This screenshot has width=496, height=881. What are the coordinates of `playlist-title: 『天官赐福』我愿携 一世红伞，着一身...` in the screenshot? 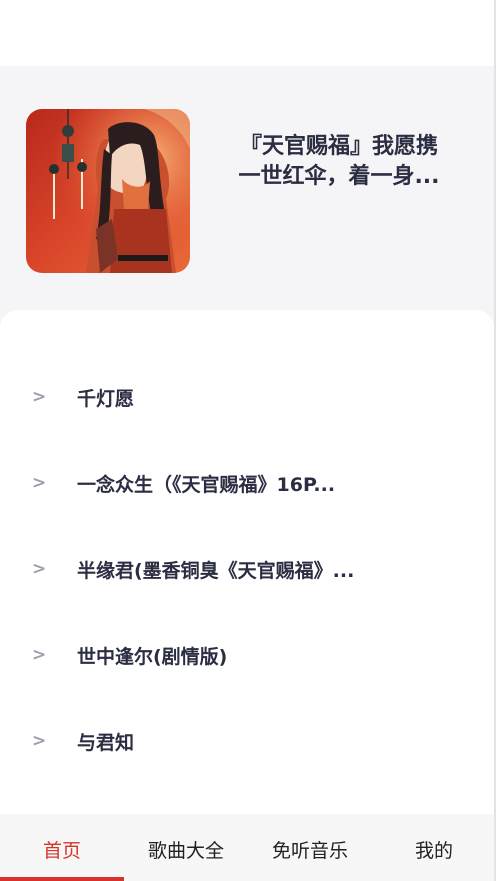 It's located at (339, 162).